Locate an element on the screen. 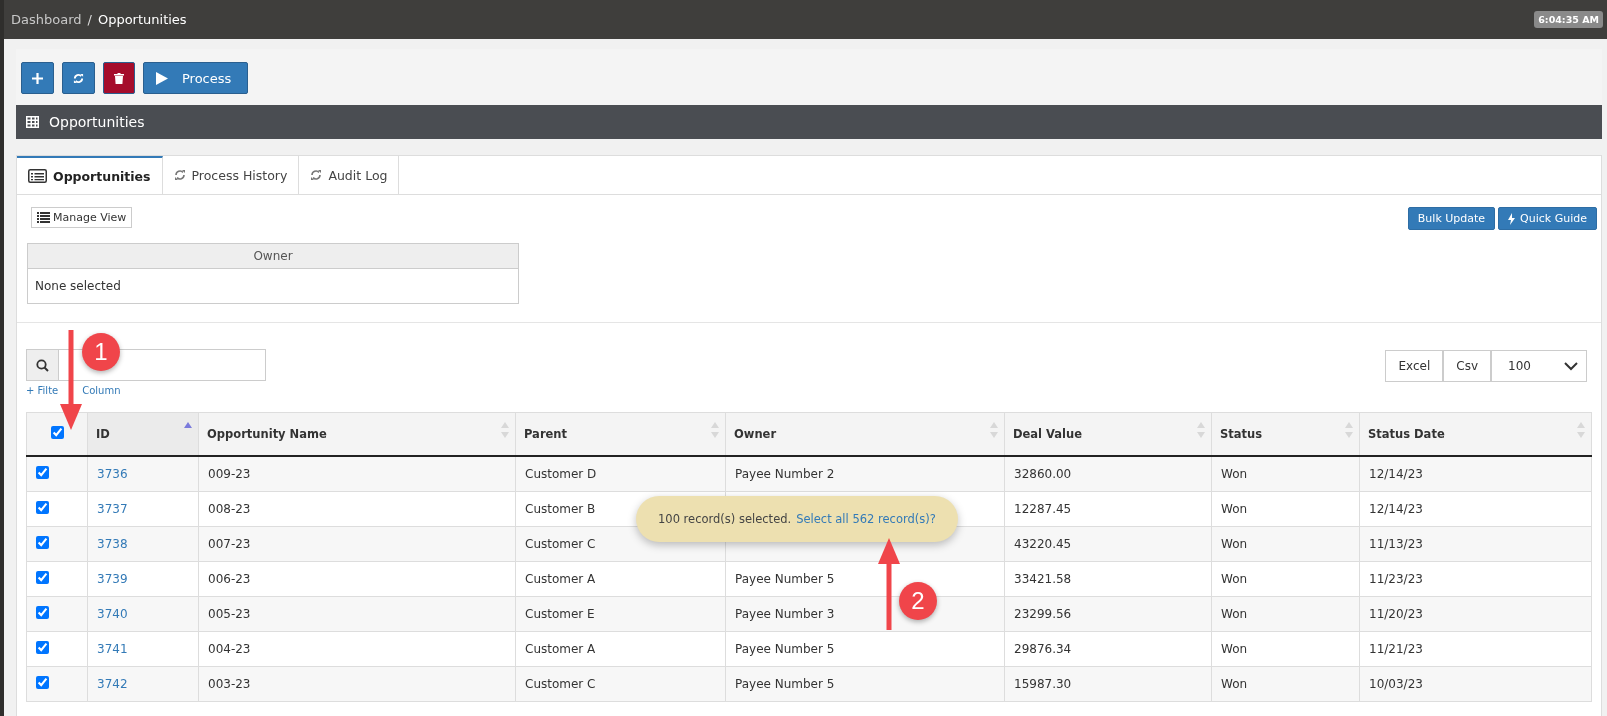 The image size is (1607, 716). record-link: 3739 is located at coordinates (112, 579).